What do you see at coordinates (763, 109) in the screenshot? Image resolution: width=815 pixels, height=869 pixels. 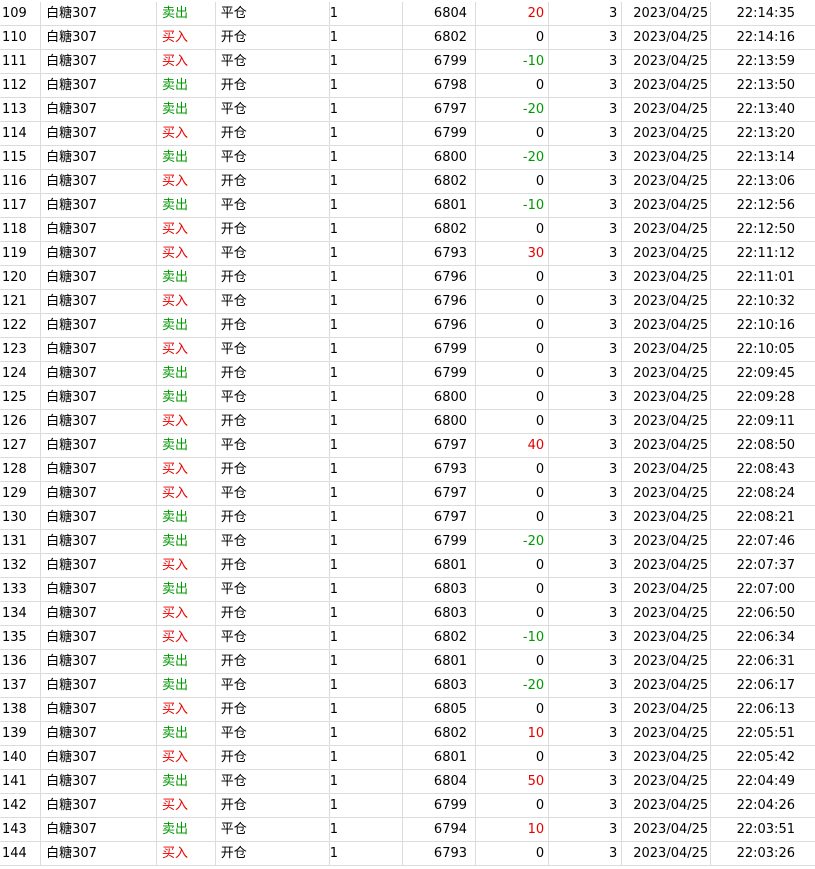 I see `trade-time-cell: 22:13:40` at bounding box center [763, 109].